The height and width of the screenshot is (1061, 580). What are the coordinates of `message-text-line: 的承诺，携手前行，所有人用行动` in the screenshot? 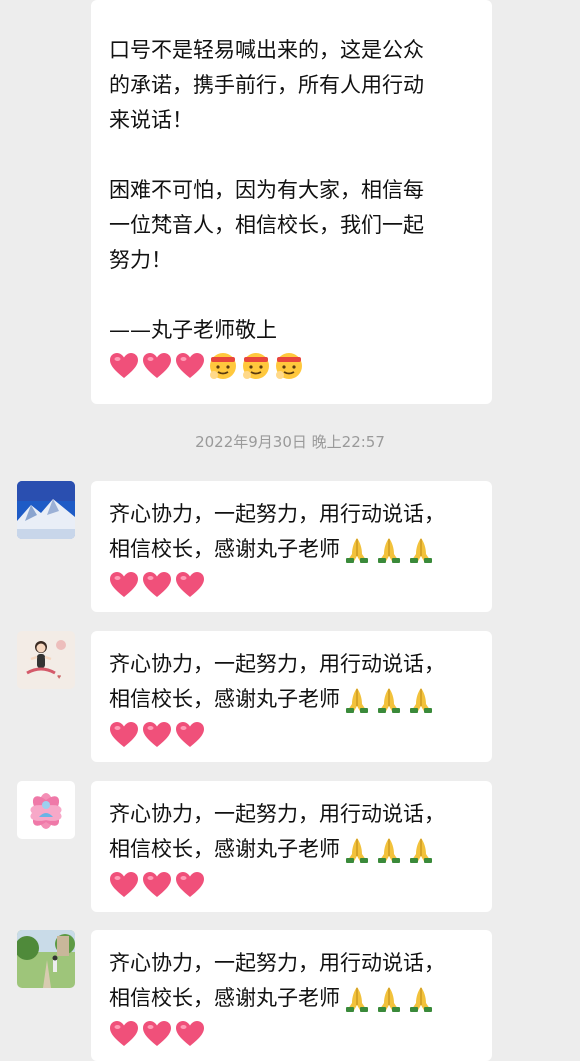 It's located at (266, 85).